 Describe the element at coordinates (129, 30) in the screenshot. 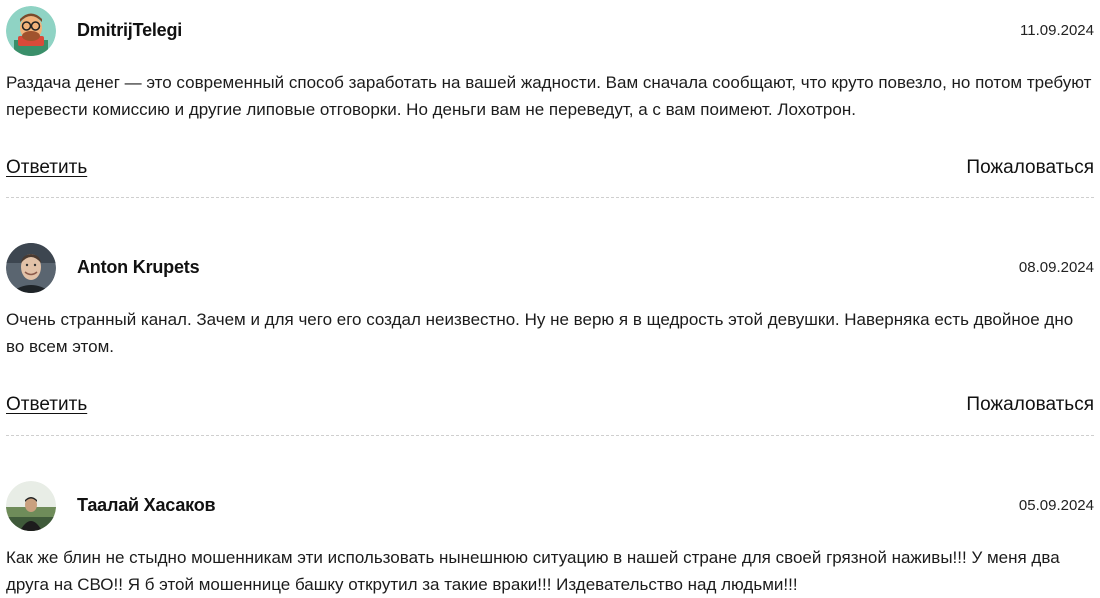

I see `author-name: DmitrijTelegi` at that location.